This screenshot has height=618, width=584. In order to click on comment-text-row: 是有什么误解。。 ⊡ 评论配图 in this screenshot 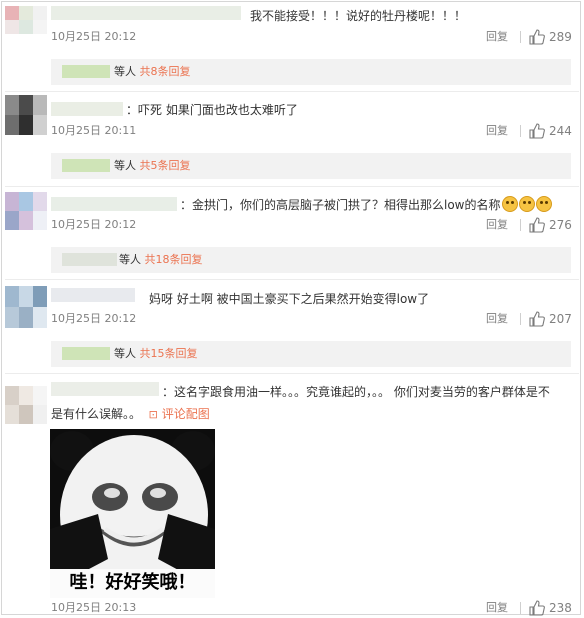, I will do `click(130, 414)`.